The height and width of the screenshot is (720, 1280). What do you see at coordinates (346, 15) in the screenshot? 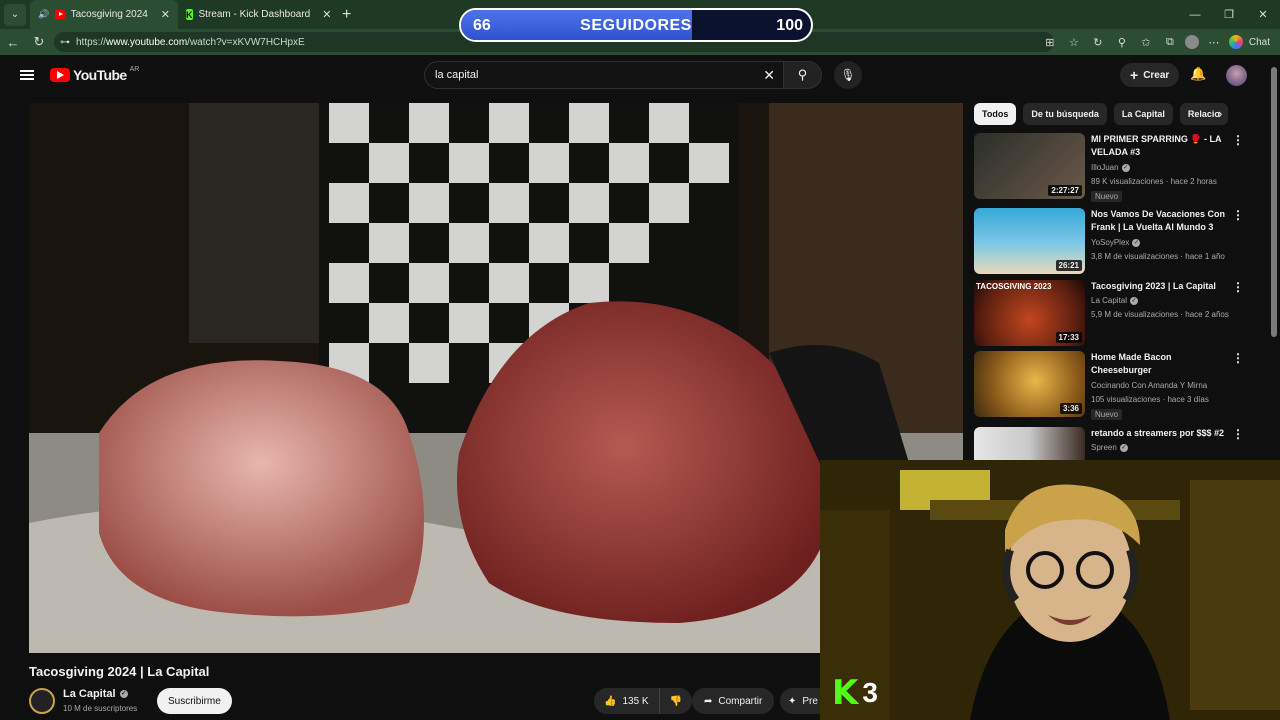
I see `new-tab-icon: +` at bounding box center [346, 15].